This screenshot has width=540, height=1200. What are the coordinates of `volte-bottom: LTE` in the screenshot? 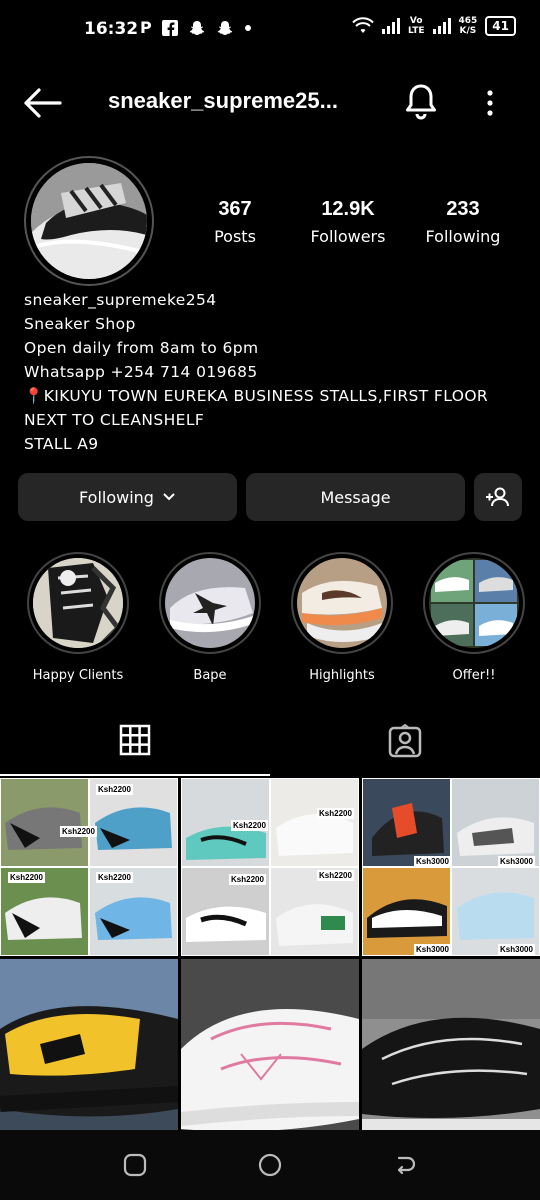 It's located at (416, 31).